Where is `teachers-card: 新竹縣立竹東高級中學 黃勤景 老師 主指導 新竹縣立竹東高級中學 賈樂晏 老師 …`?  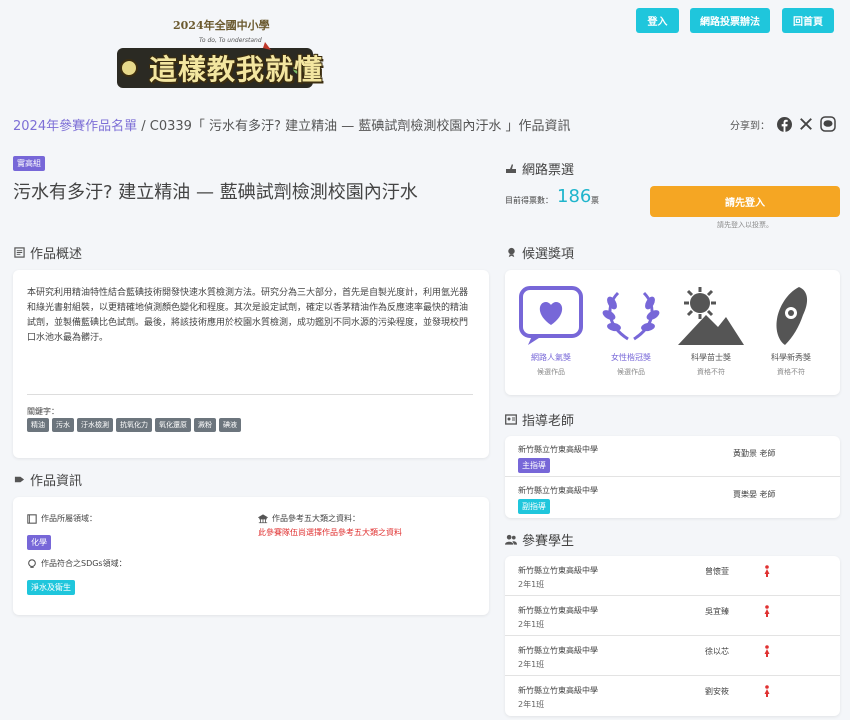 teachers-card: 新竹縣立竹東高級中學 黃勤景 老師 主指導 新竹縣立竹東高級中學 賈樂晏 老師 … is located at coordinates (672, 477).